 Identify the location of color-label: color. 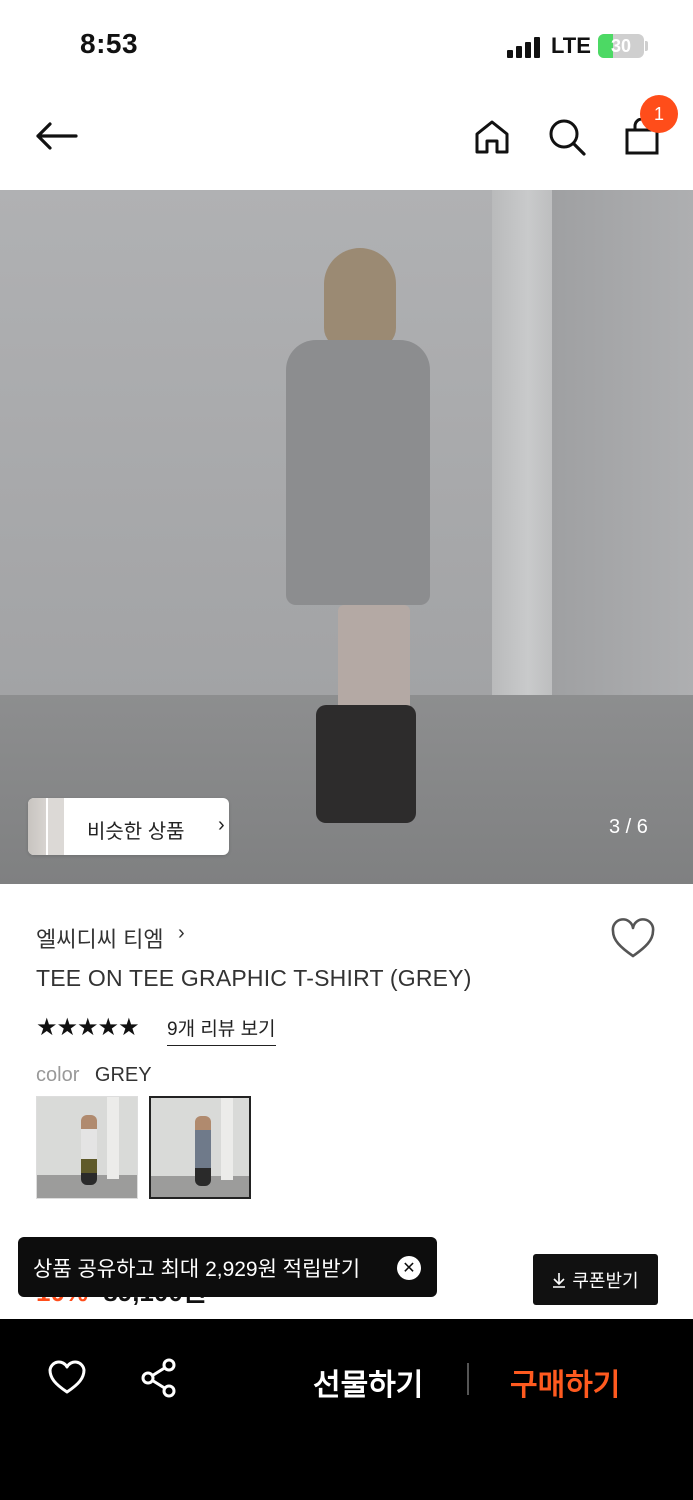
(58, 1075).